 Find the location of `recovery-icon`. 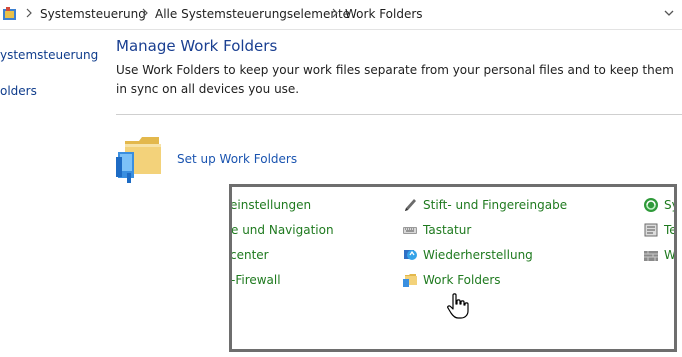

recovery-icon is located at coordinates (410, 255).